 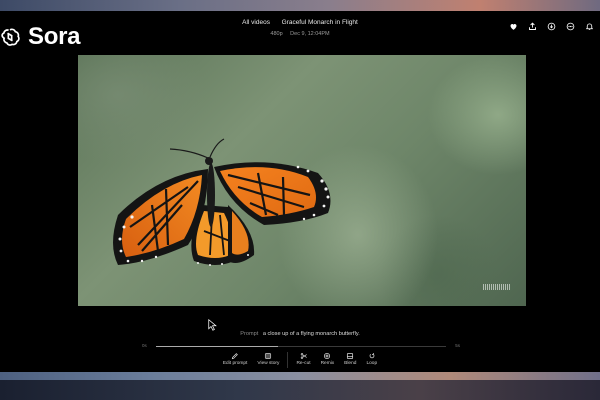 What do you see at coordinates (235, 363) in the screenshot?
I see `edit-prompt-label: Edit prompt` at bounding box center [235, 363].